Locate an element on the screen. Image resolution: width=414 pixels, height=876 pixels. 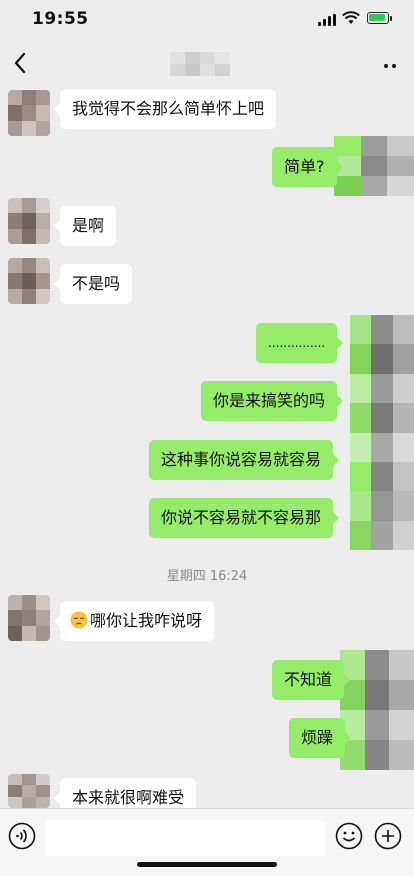
chat-header is located at coordinates (207, 64).